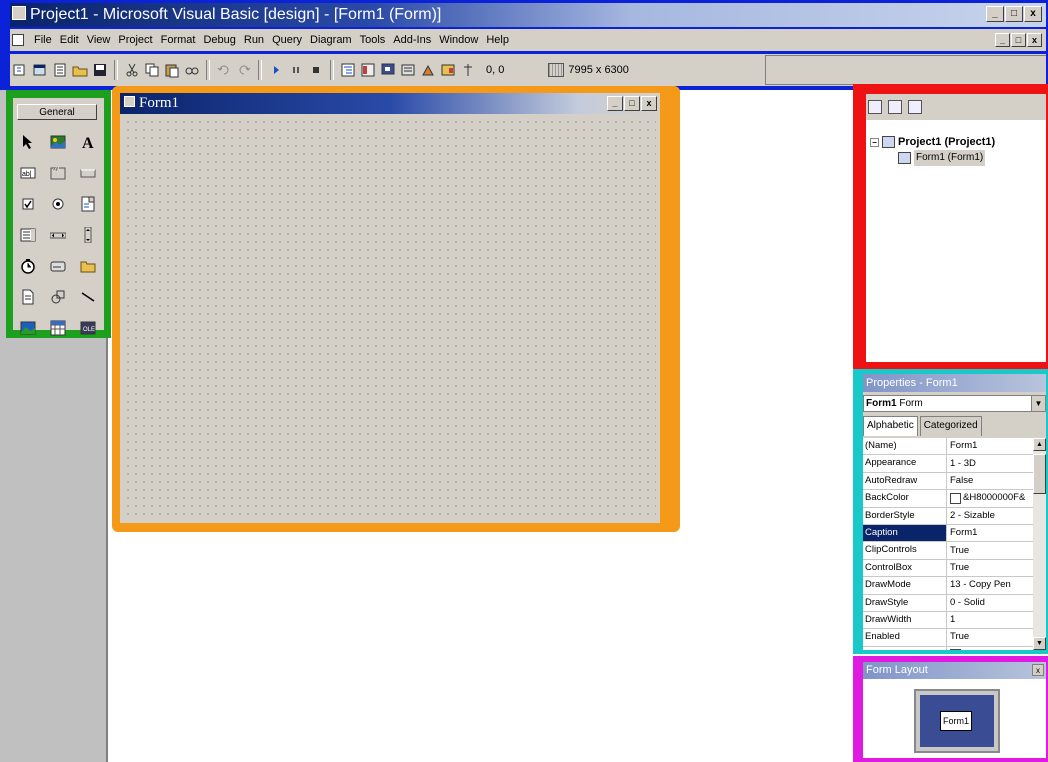  I want to click on save-project-icon, so click(100, 70).